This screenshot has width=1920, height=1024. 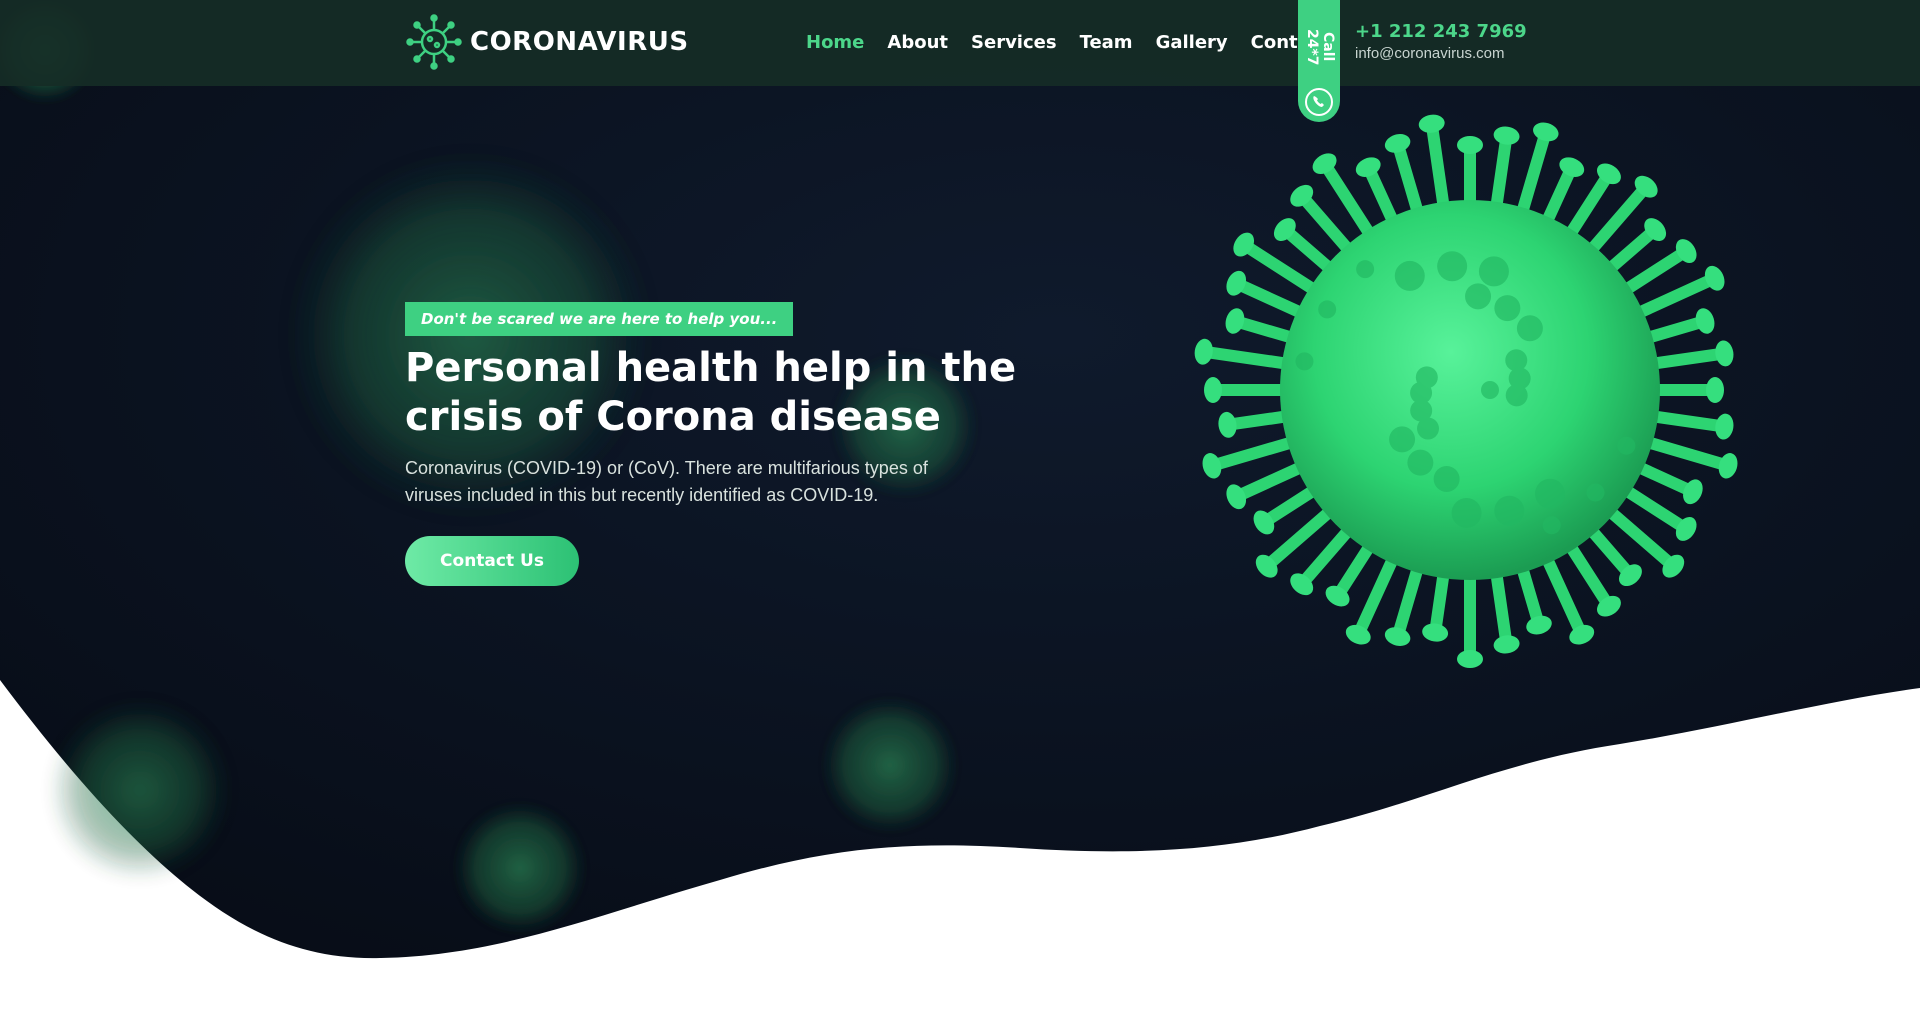 I want to click on header-contact: +1 212 243 7969 info@coronavirus.com, so click(x=1441, y=42).